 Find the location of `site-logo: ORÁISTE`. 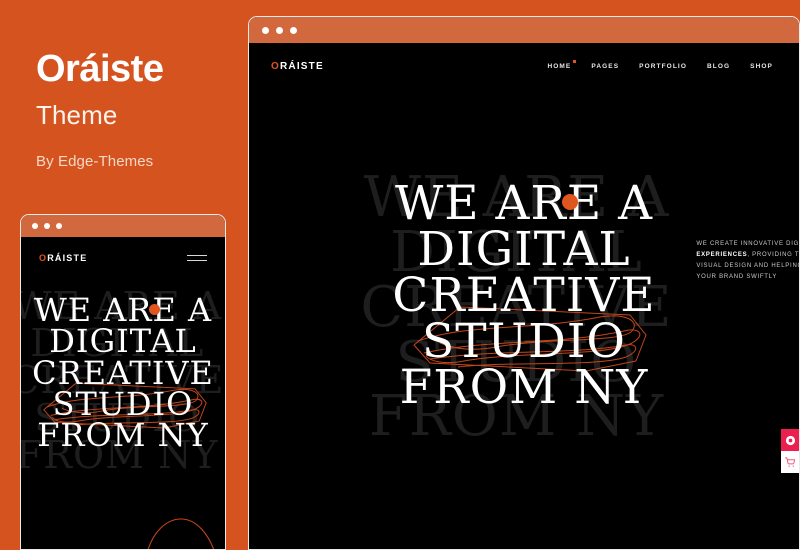

site-logo: ORÁISTE is located at coordinates (297, 66).